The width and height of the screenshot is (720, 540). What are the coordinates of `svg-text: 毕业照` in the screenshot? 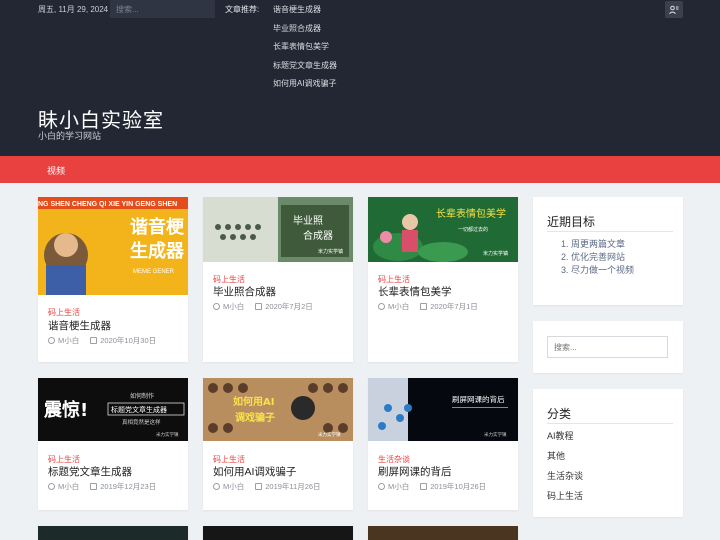 It's located at (308, 220).